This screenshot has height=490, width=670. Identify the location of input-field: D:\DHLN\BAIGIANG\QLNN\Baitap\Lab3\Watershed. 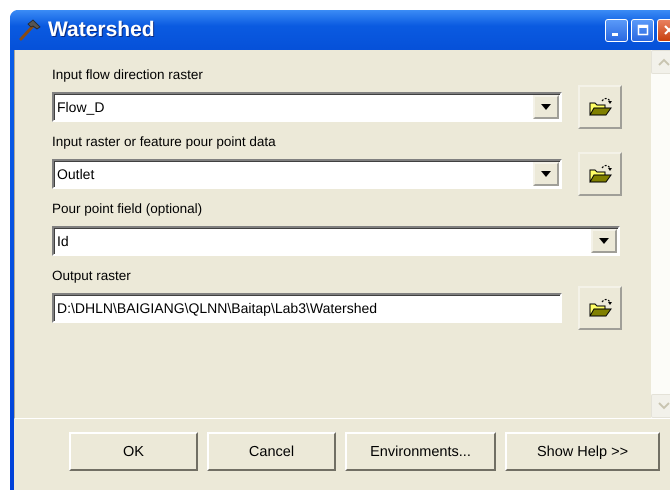
(307, 308).